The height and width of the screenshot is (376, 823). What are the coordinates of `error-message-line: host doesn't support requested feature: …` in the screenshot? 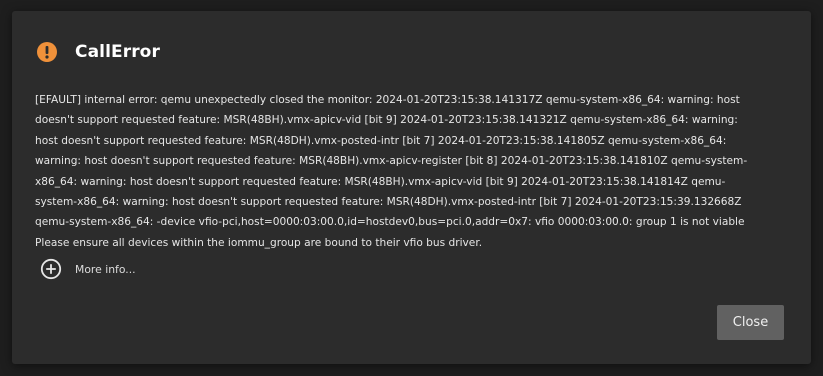 It's located at (381, 140).